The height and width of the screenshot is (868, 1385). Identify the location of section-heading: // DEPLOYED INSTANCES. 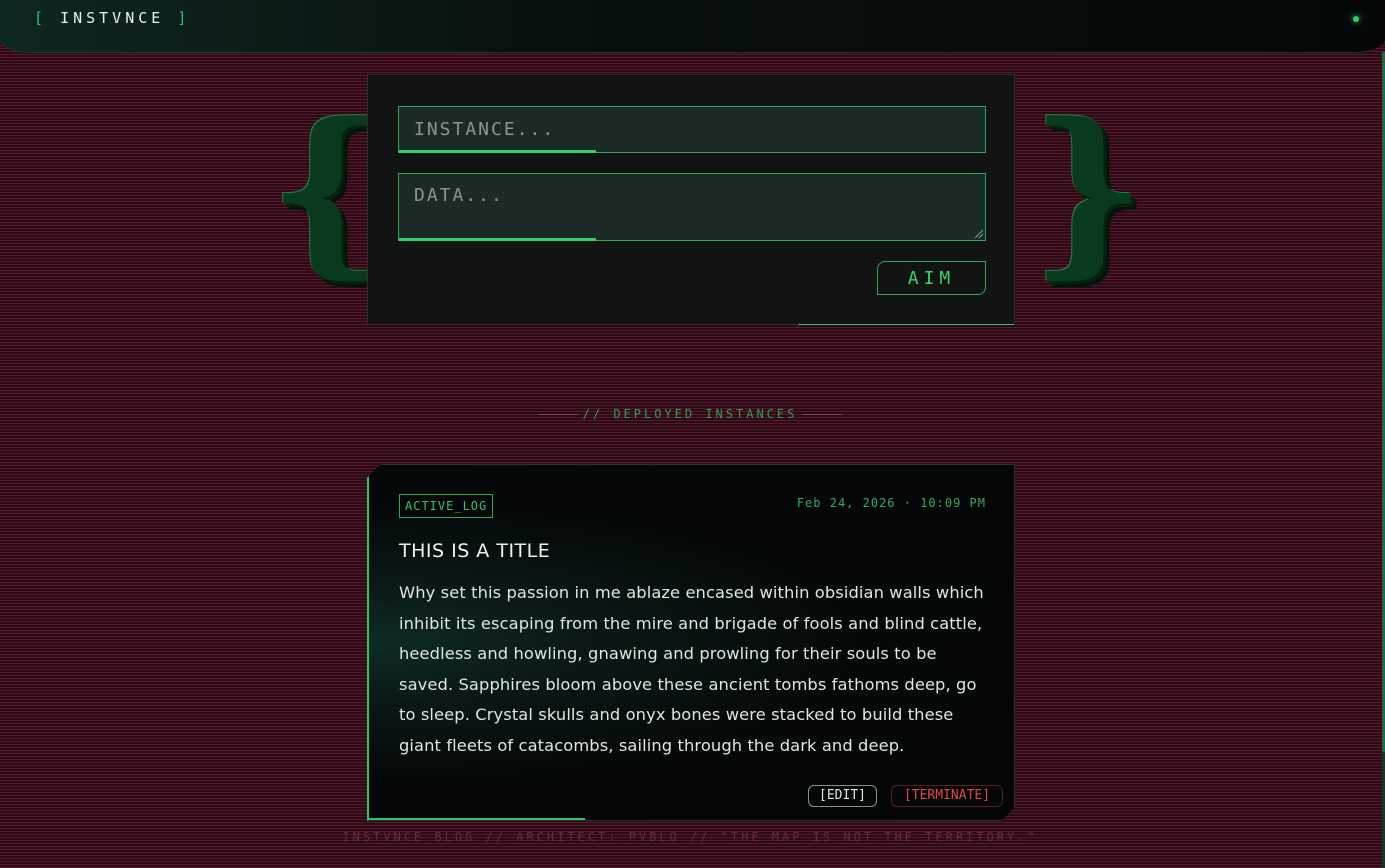
(690, 414).